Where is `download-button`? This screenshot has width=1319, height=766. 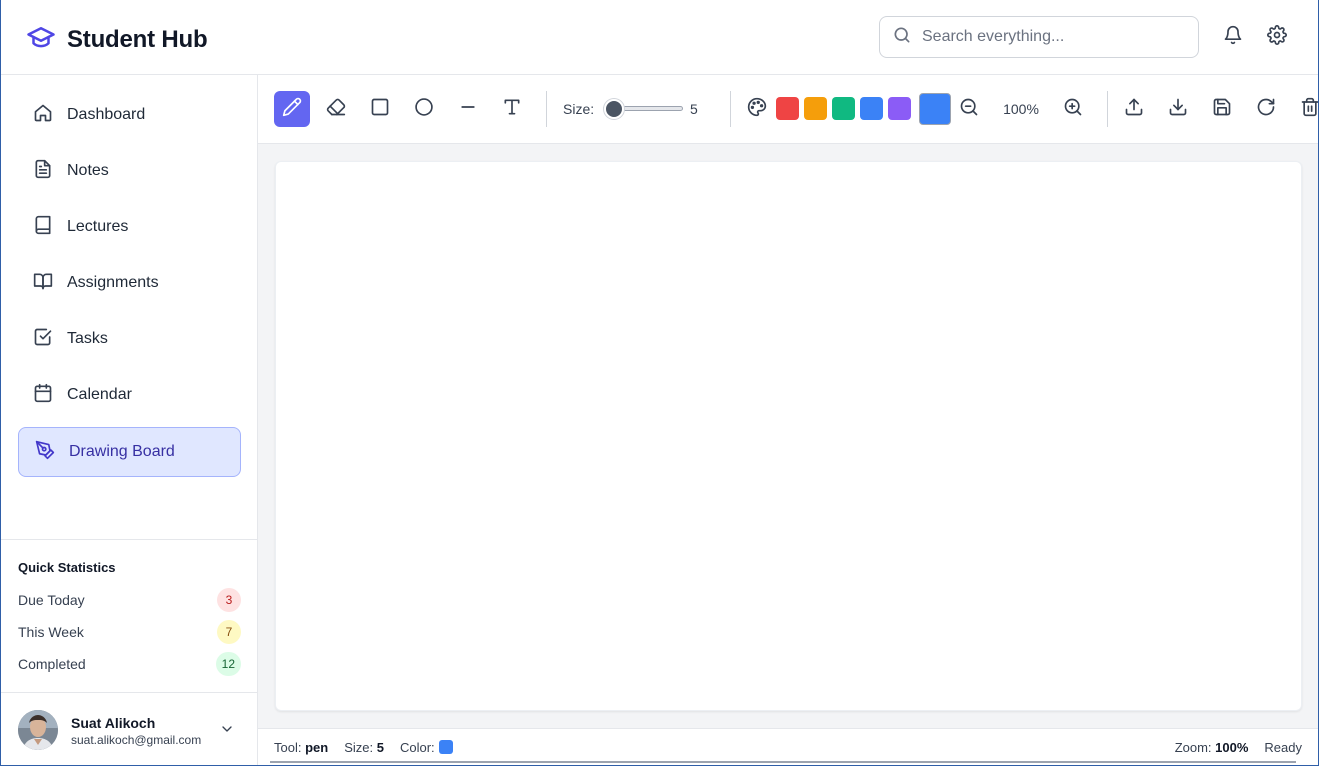
download-button is located at coordinates (1178, 109).